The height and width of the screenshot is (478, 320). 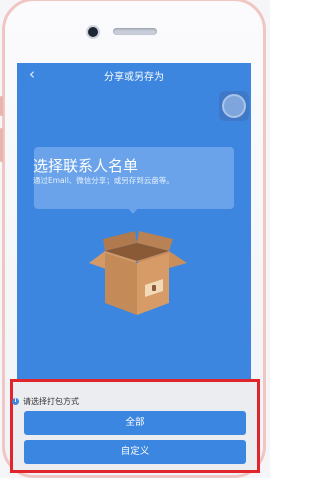 I want to click on packaging-hint: i 请选择打包方式, so click(x=45, y=401).